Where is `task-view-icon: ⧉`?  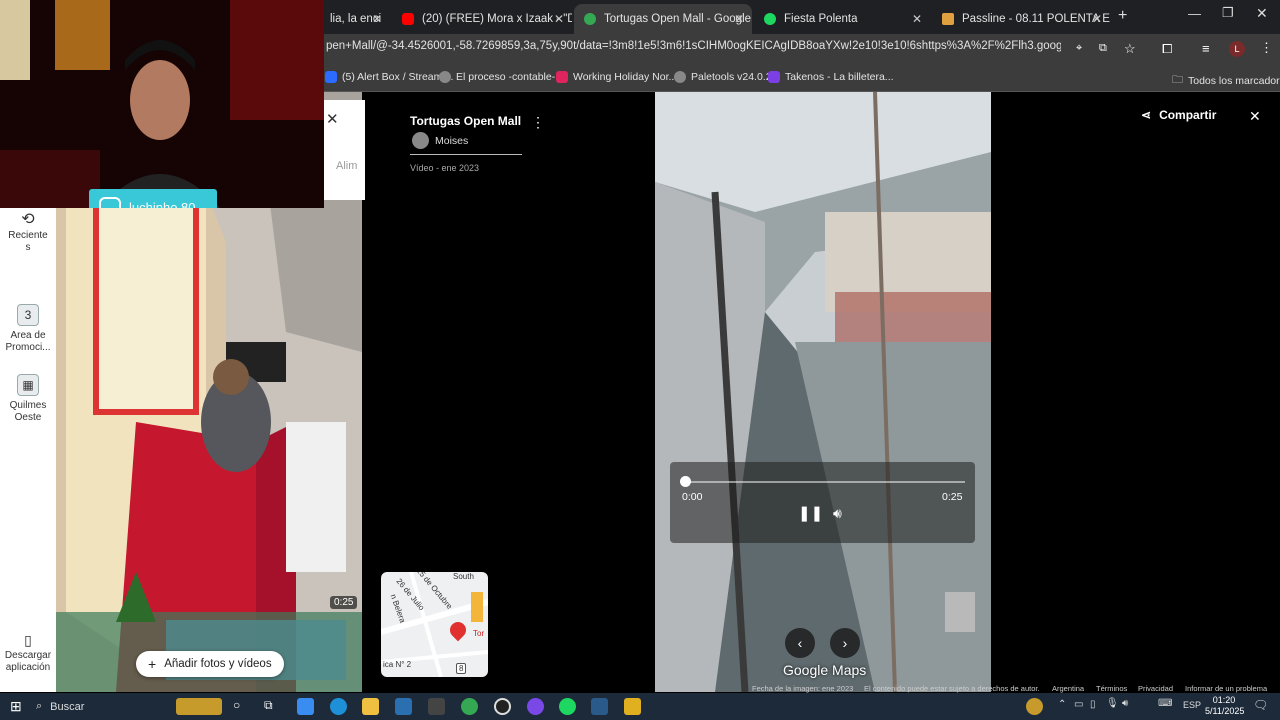
task-view-icon: ⧉ is located at coordinates (272, 706).